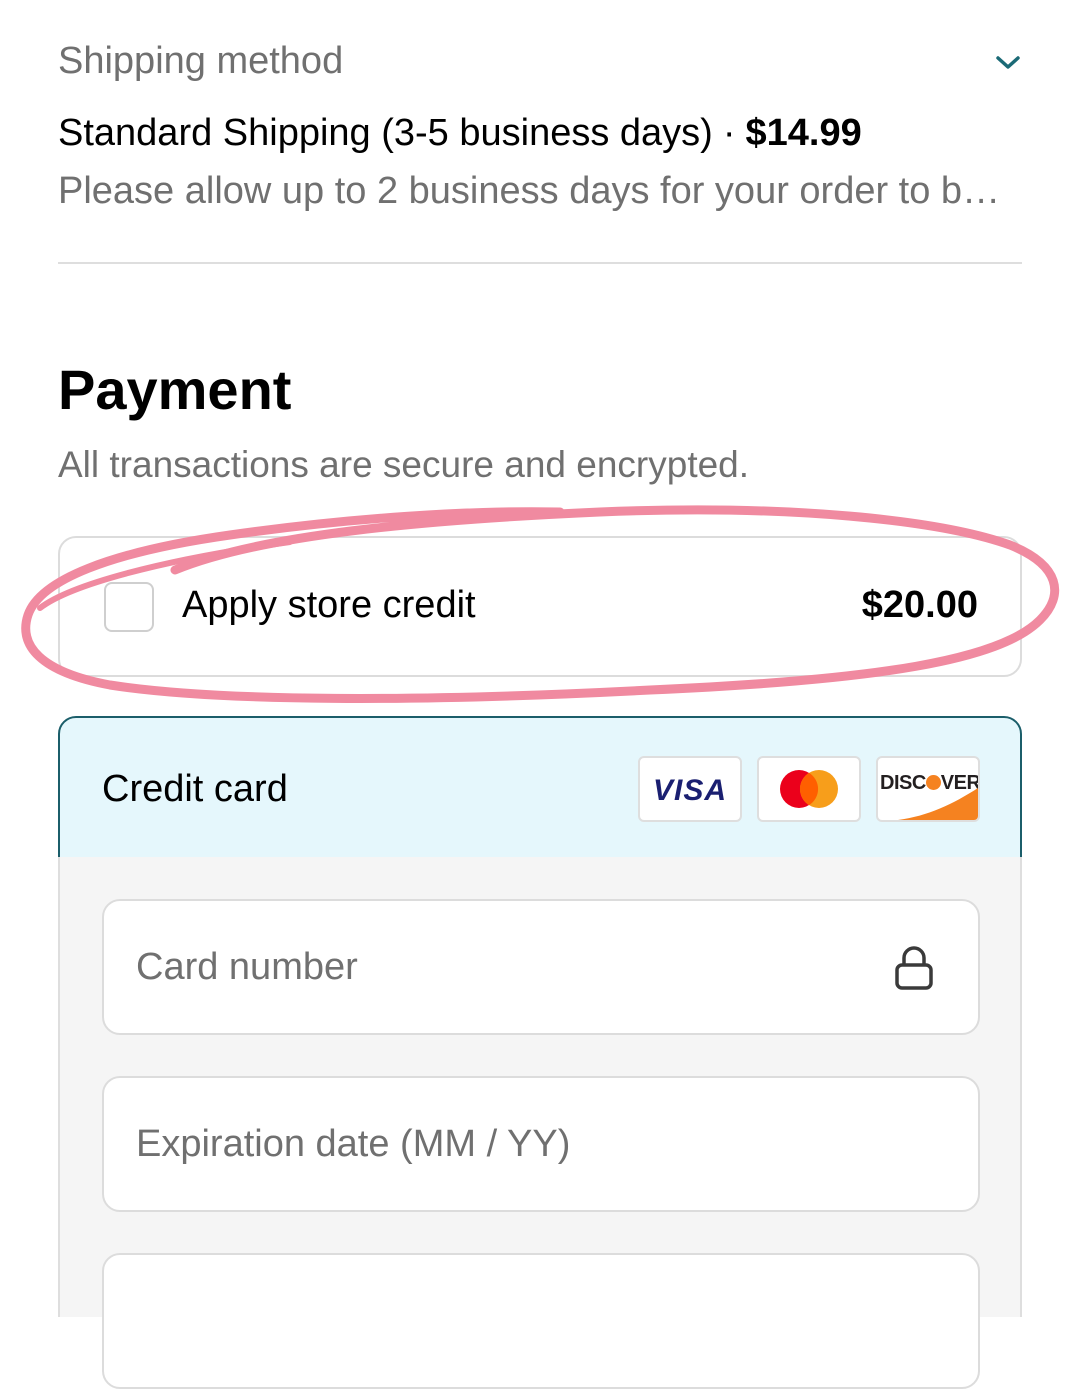 This screenshot has width=1080, height=1389. Describe the element at coordinates (129, 607) in the screenshot. I see `store-credit-checkbox` at that location.